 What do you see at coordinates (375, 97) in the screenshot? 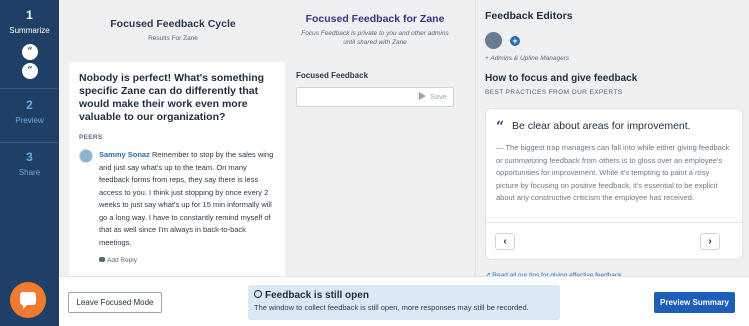
I see `focused-feedback-input: Save` at bounding box center [375, 97].